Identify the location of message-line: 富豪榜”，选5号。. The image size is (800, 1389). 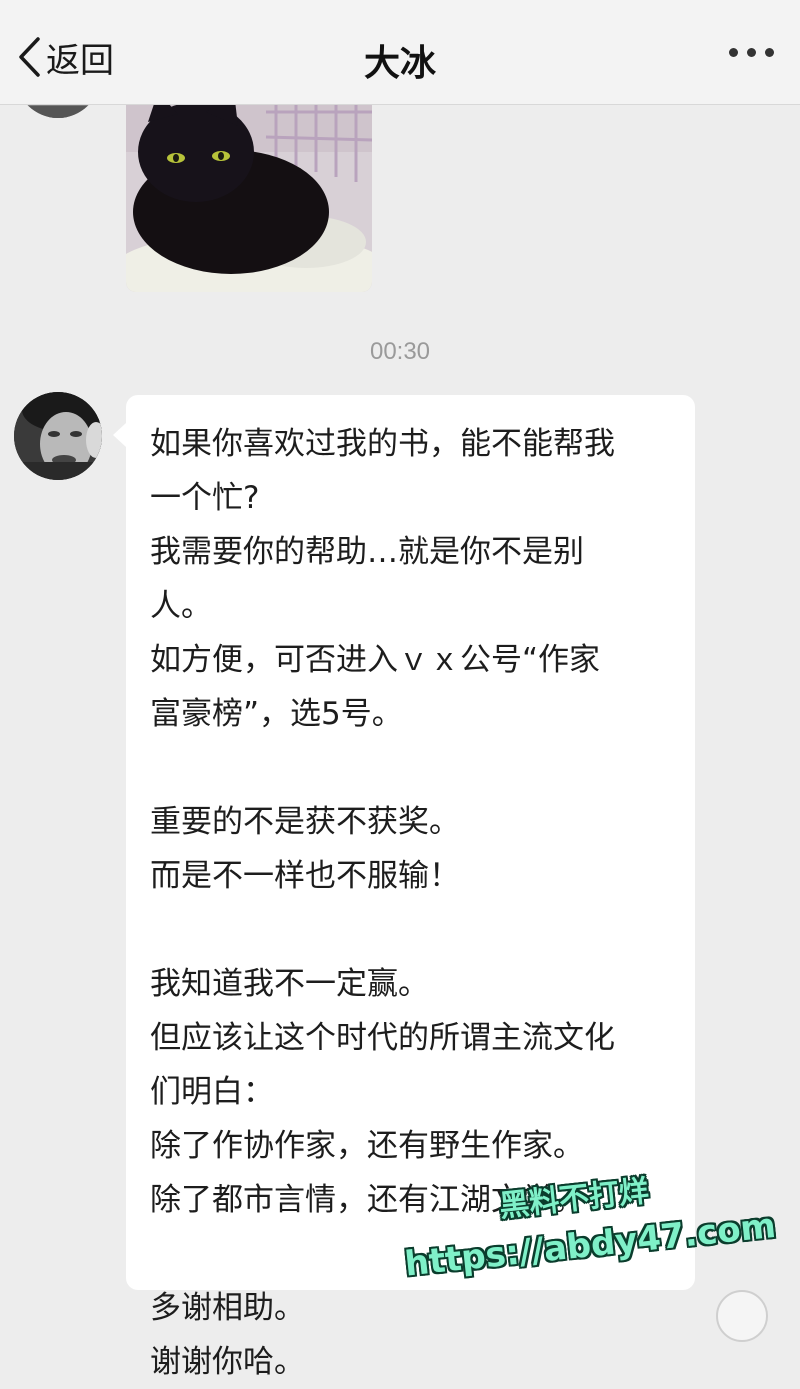
(276, 714).